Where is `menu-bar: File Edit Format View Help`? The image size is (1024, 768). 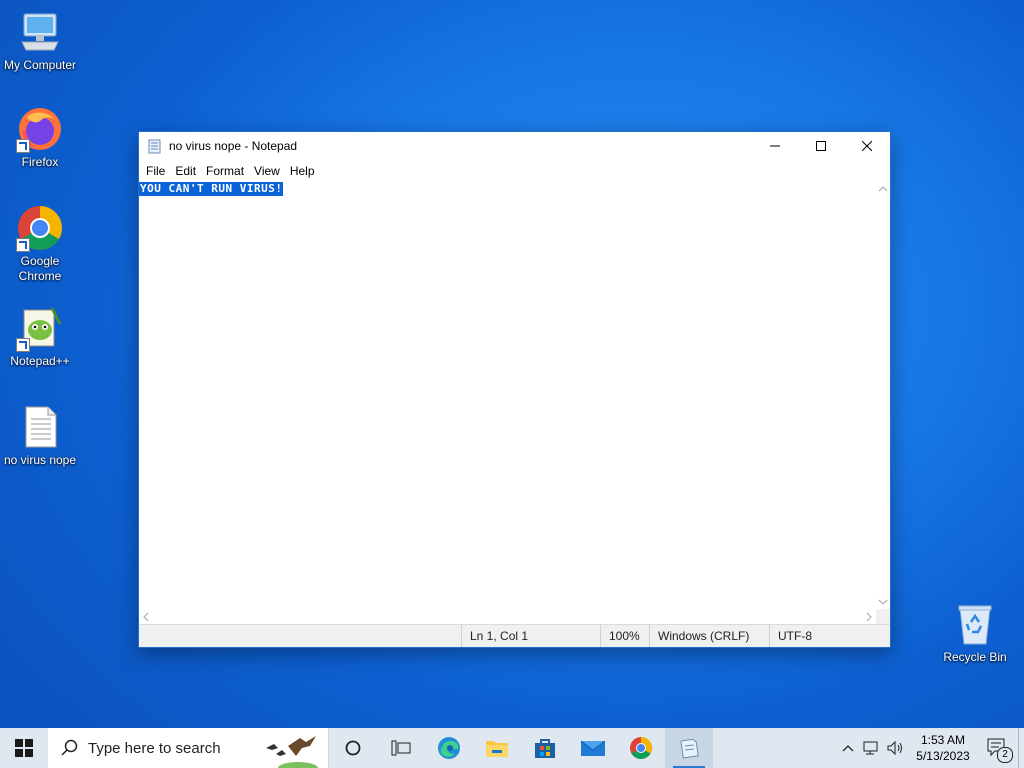
menu-bar: File Edit Format View Help is located at coordinates (514, 171).